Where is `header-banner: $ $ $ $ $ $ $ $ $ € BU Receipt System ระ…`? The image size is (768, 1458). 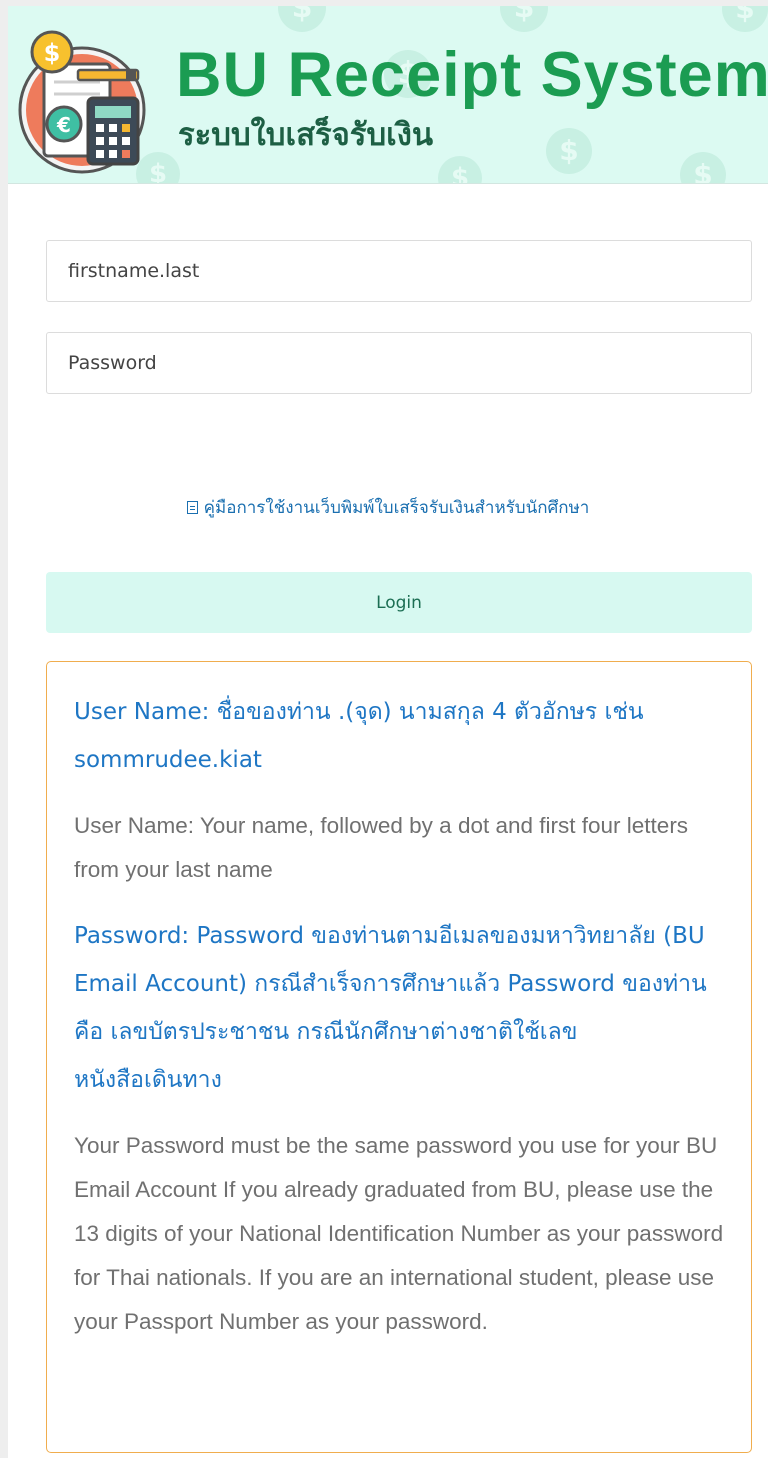
header-banner: $ $ $ $ $ $ $ $ $ € BU Receipt System ระ… is located at coordinates (388, 95).